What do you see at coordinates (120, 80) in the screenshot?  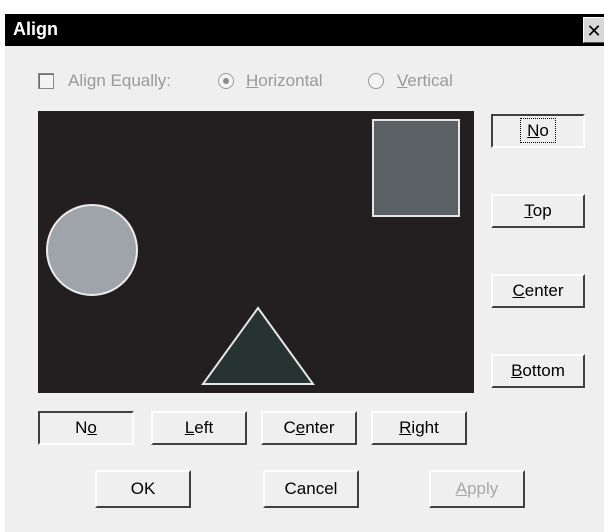 I see `align-equally-label: Align Equally:` at bounding box center [120, 80].